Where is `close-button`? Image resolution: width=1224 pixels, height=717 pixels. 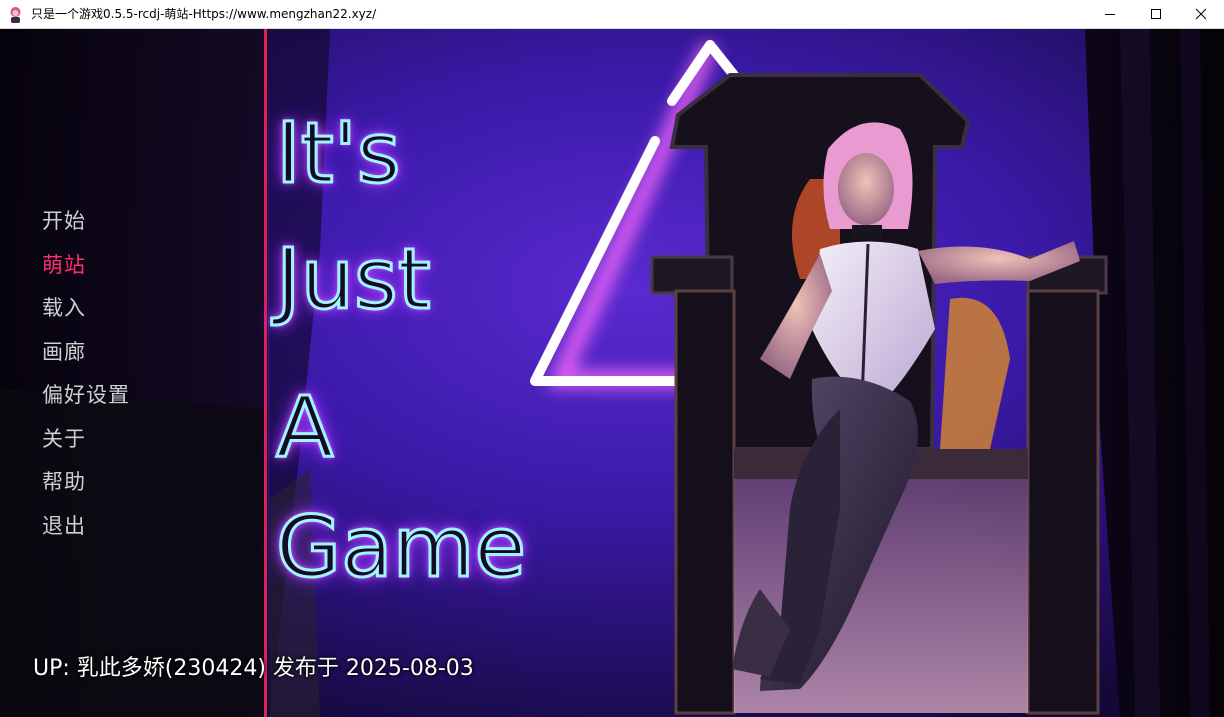
close-button is located at coordinates (1201, 14).